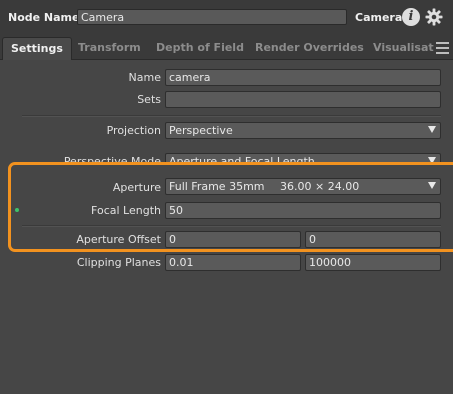 This screenshot has width=453, height=394. What do you see at coordinates (44, 17) in the screenshot?
I see `node-name-label: Node Name` at bounding box center [44, 17].